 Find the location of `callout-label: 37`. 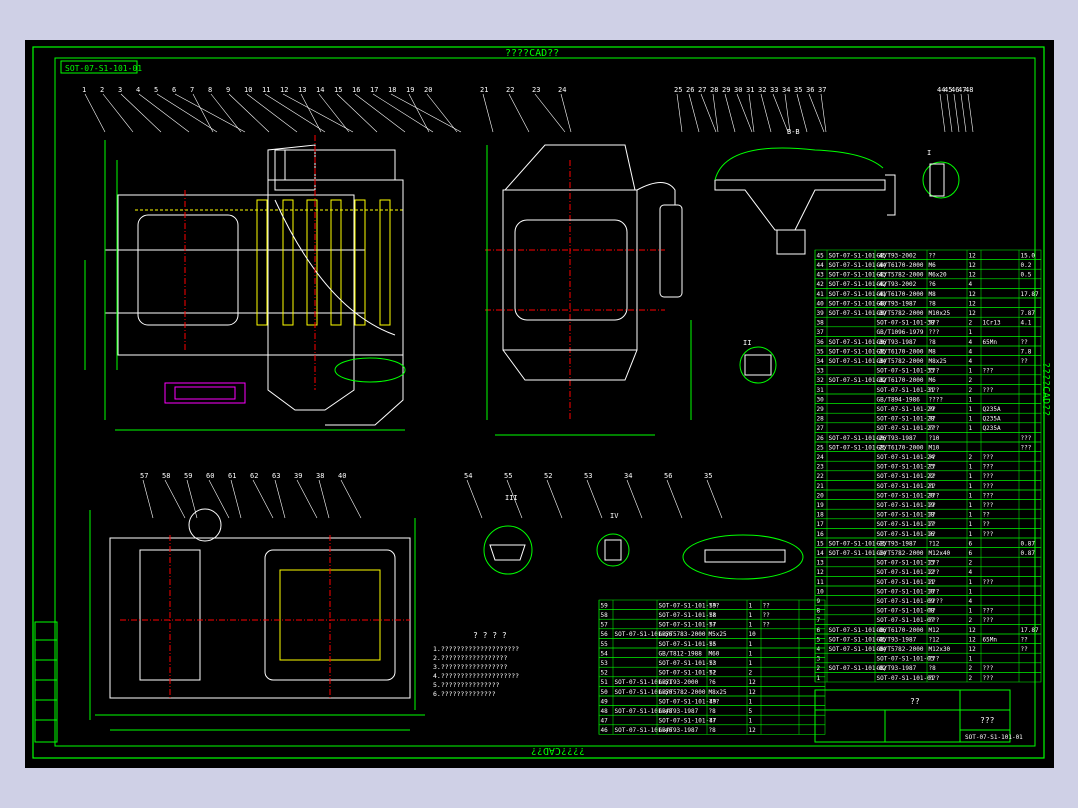

callout-label: 37 is located at coordinates (822, 90).